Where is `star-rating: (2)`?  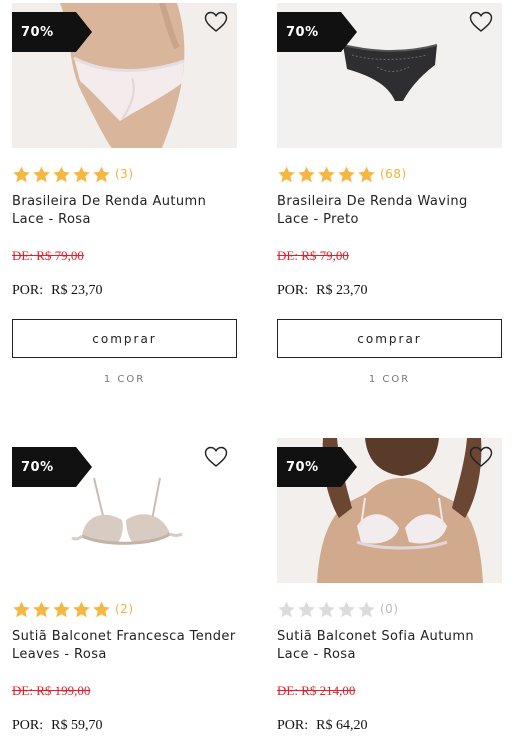
star-rating: (2) is located at coordinates (73, 609).